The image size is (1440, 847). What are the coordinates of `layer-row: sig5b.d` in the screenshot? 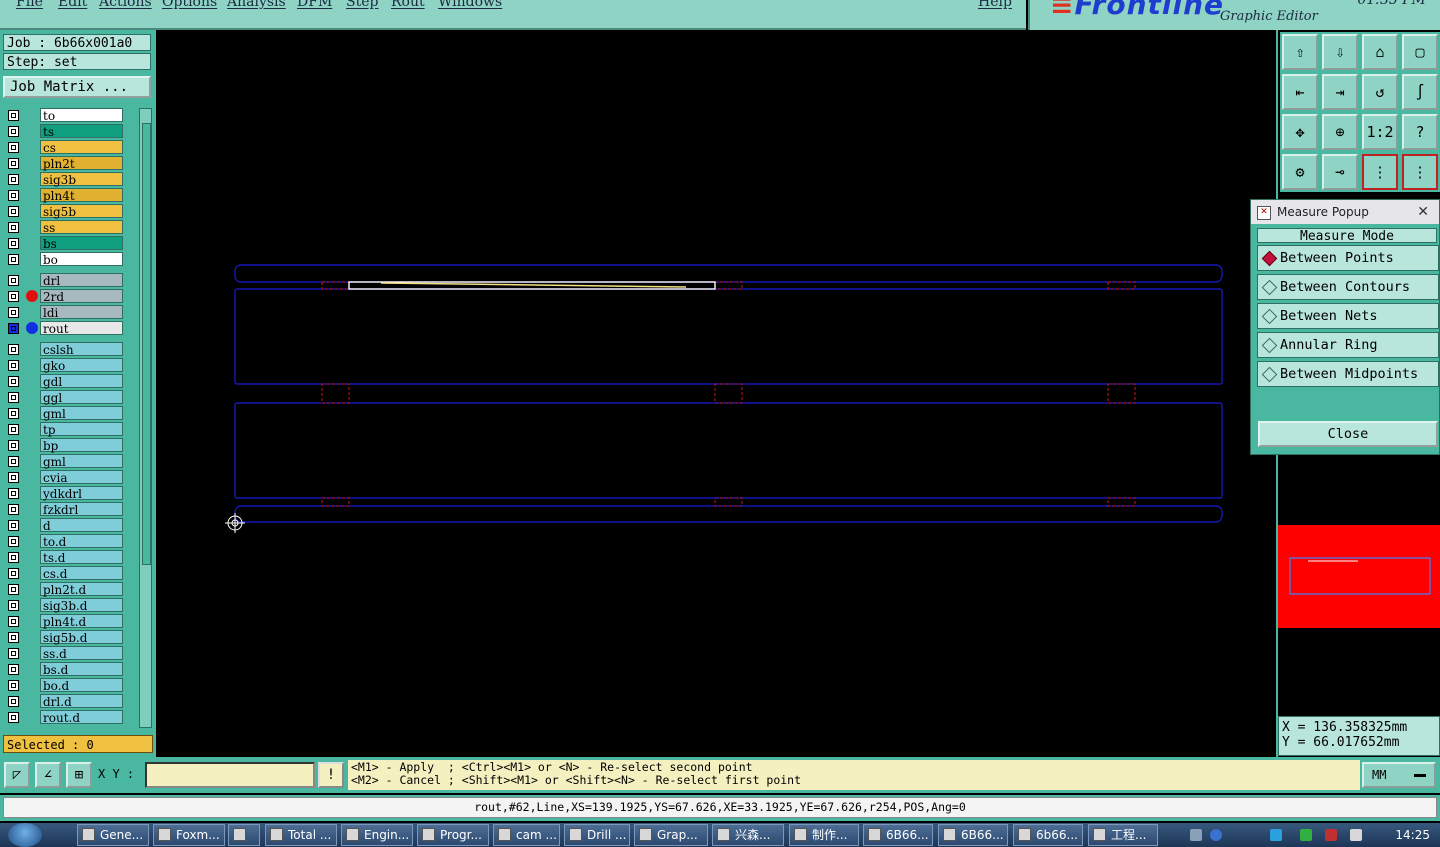 It's located at (64, 637).